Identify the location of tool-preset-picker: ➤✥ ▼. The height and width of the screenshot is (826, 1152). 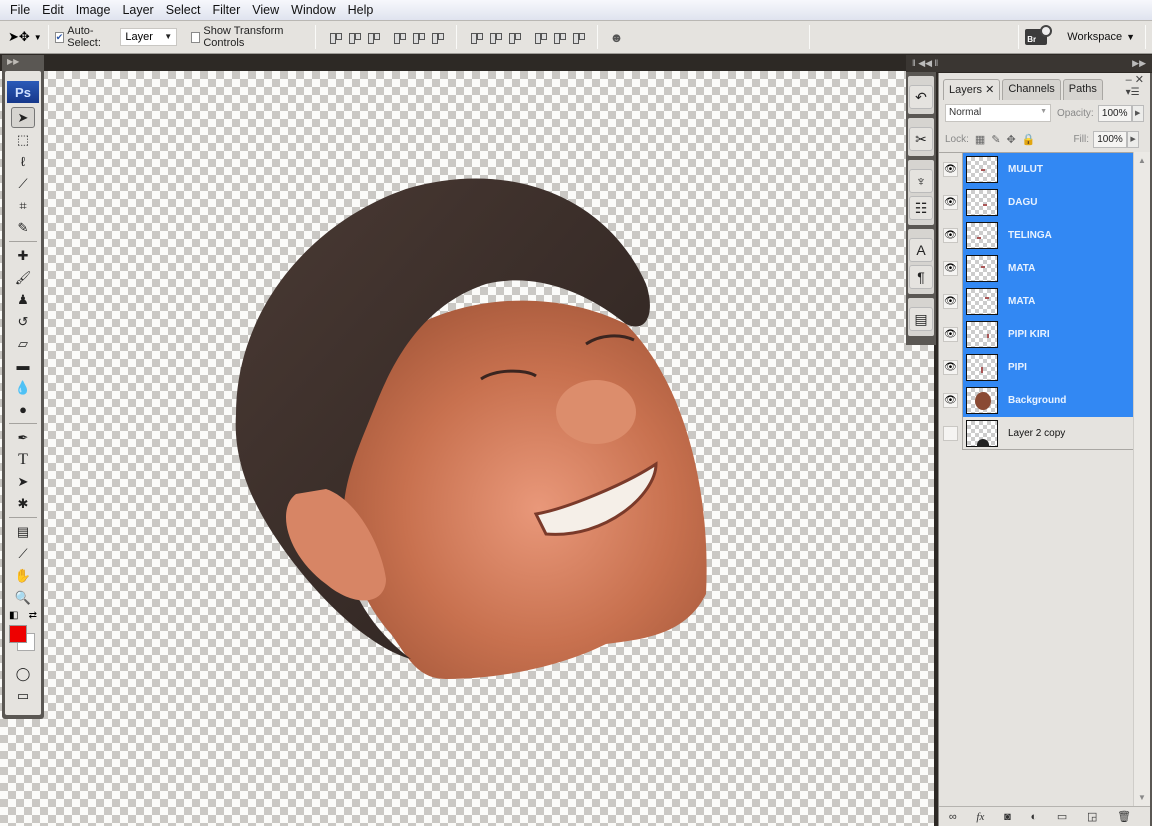
(25, 37).